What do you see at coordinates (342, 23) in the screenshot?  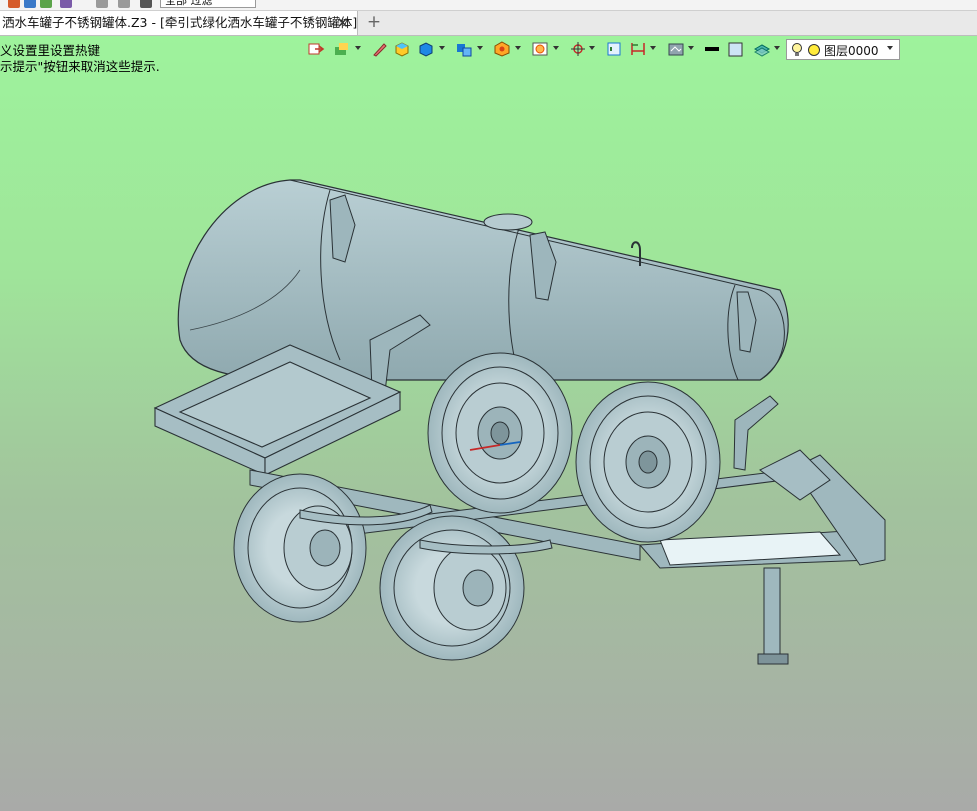 I see `close-tab-icon: ✕` at bounding box center [342, 23].